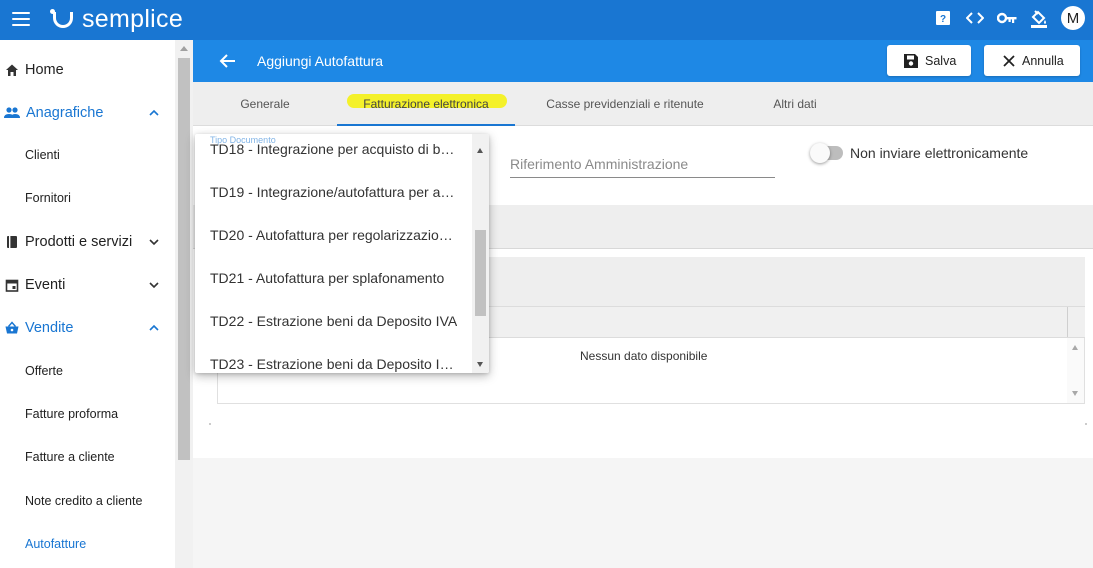 The height and width of the screenshot is (568, 1093). I want to click on tab-label: Generale, so click(265, 104).